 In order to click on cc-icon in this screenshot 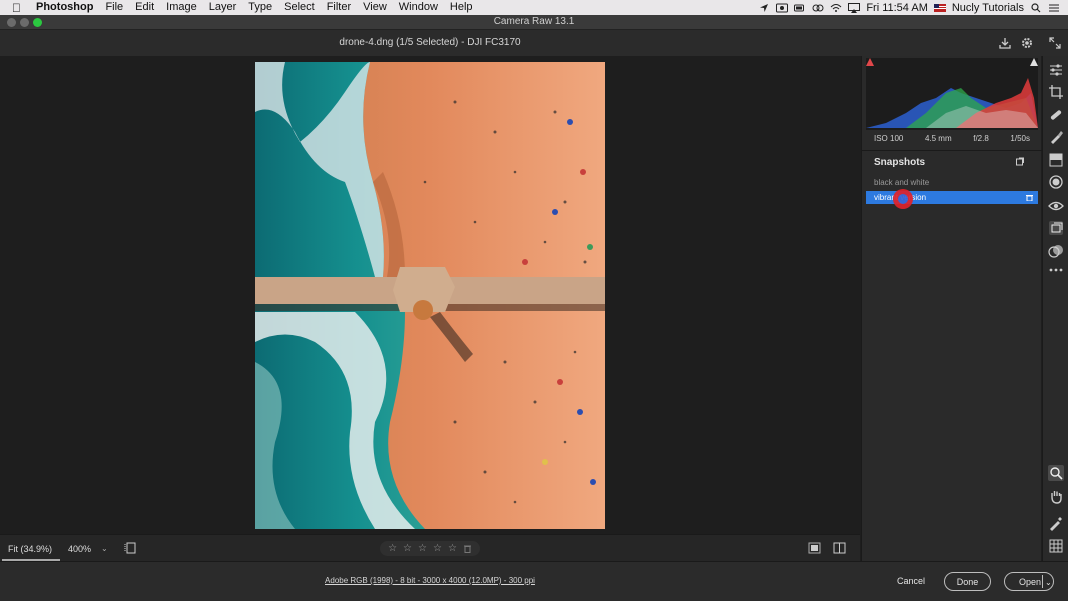, I will do `click(818, 8)`.